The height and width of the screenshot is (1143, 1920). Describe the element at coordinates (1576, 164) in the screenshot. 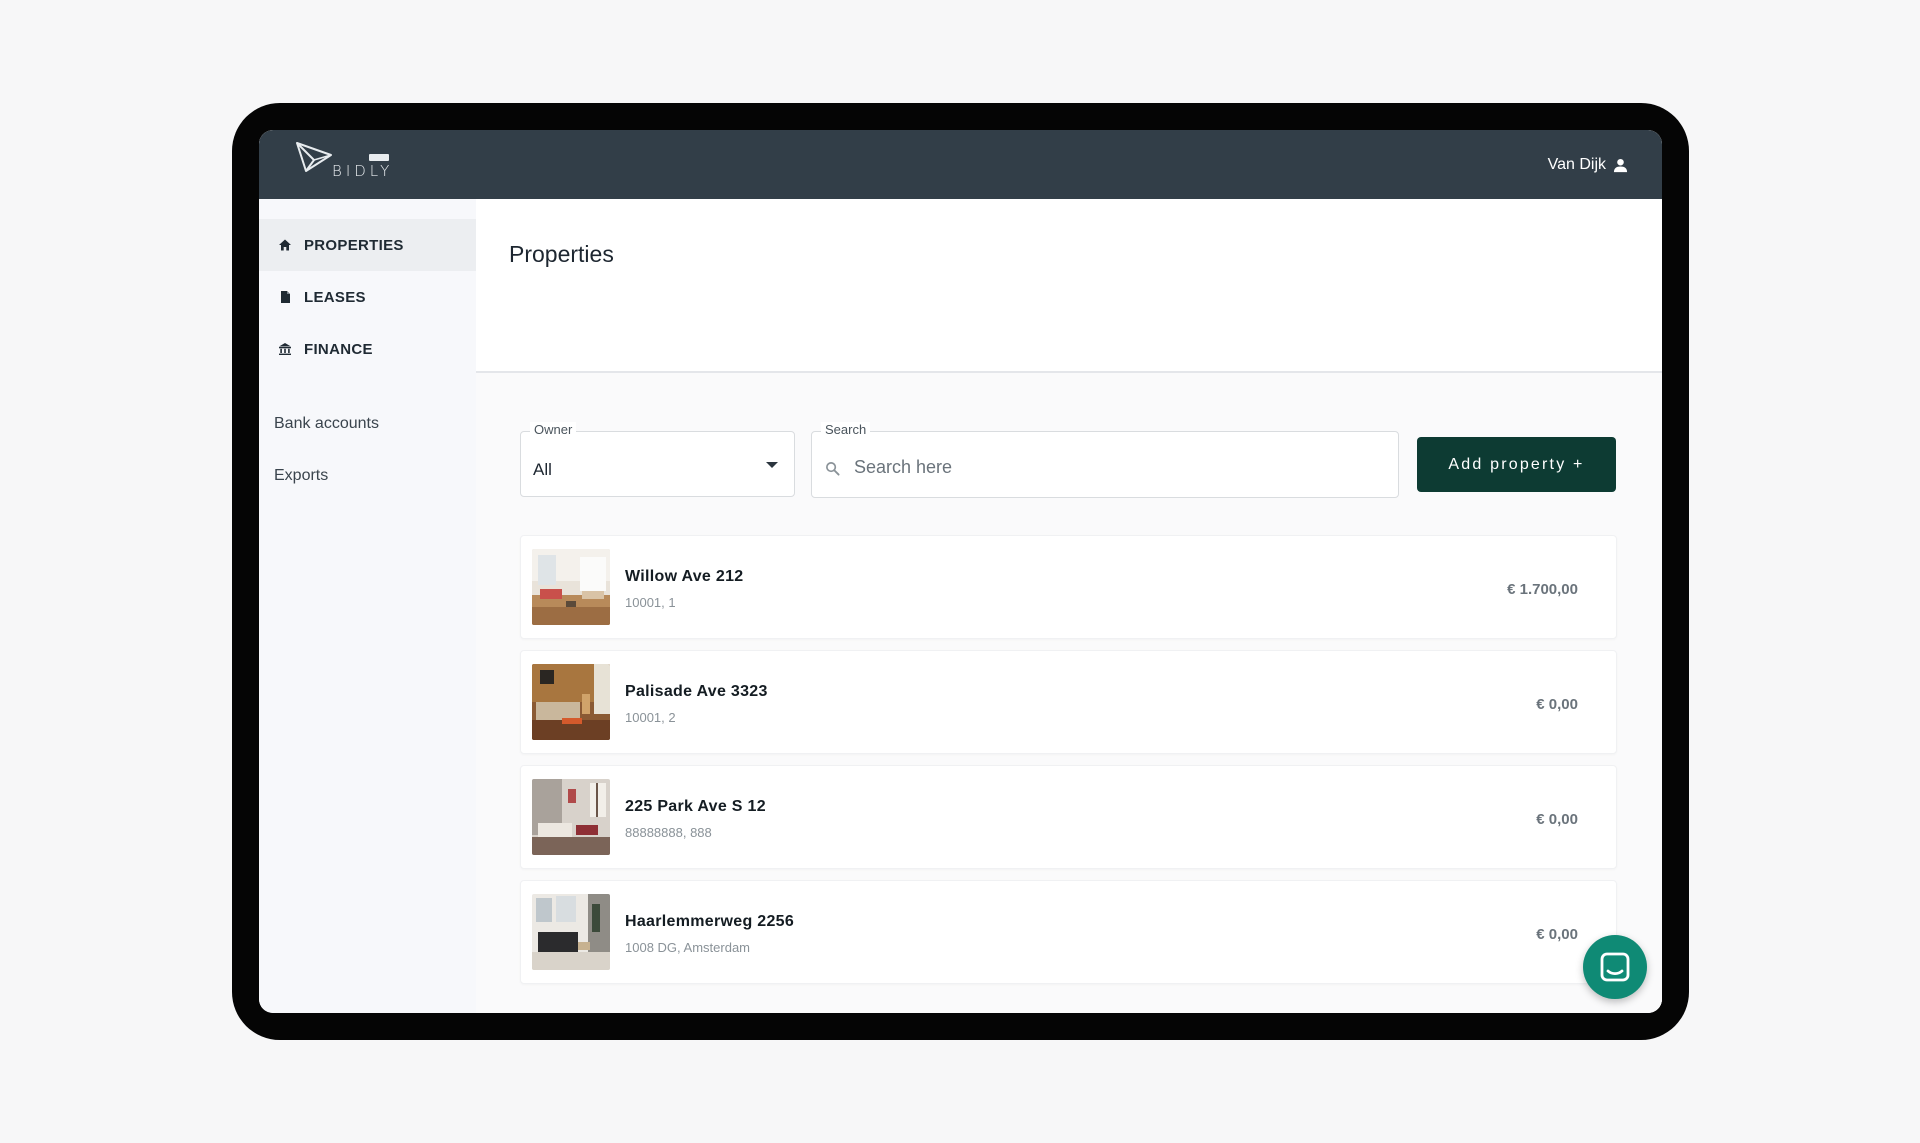

I see `user-name: Van Dijk` at that location.